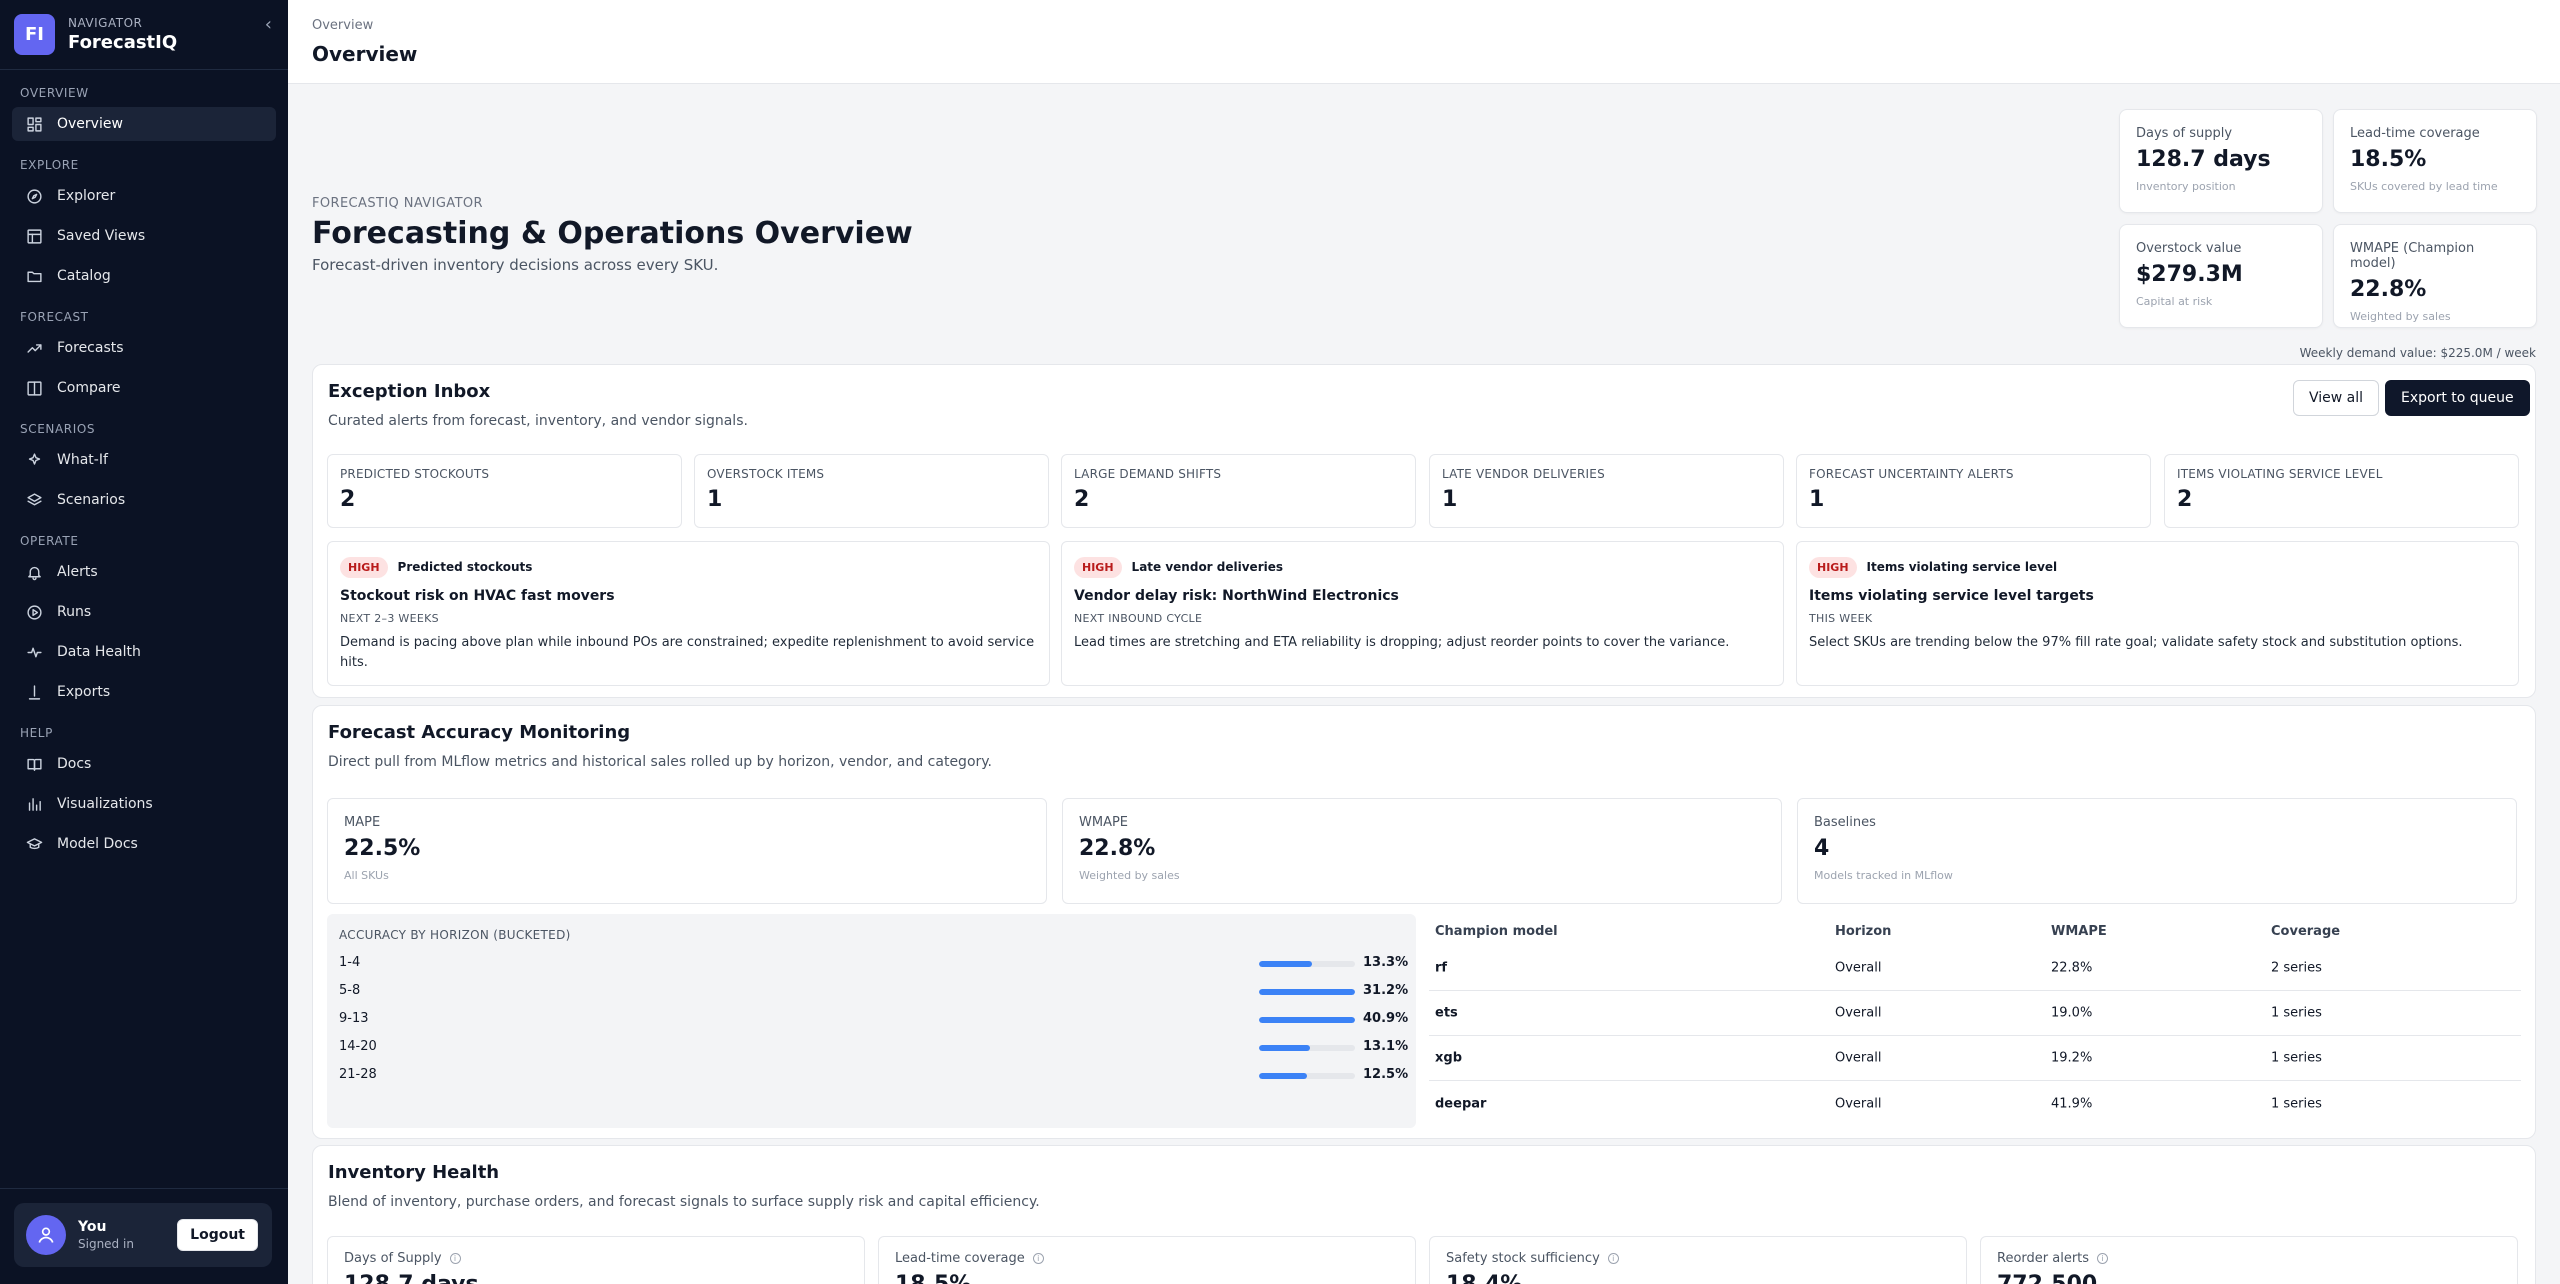  Describe the element at coordinates (144, 348) in the screenshot. I see `sidebar-item-forecasts: Forecasts` at that location.